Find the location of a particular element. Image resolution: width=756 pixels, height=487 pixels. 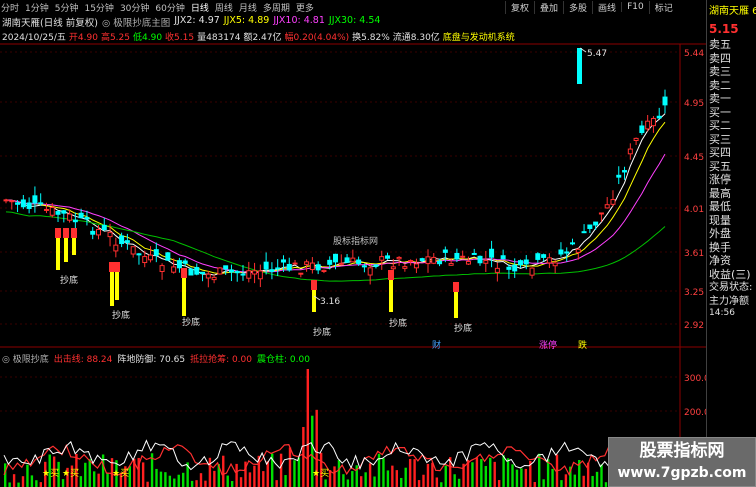

quote-stock-name: 湖南天雁 6 is located at coordinates (732, 11).